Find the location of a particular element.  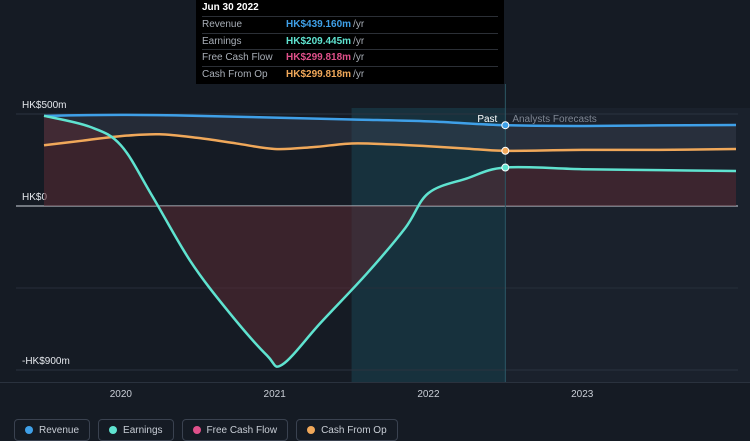

past-label: Past is located at coordinates (487, 119).